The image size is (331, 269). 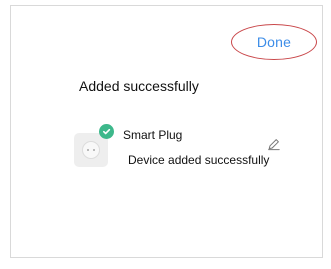 I want to click on device-status: Device added successfully, so click(x=199, y=160).